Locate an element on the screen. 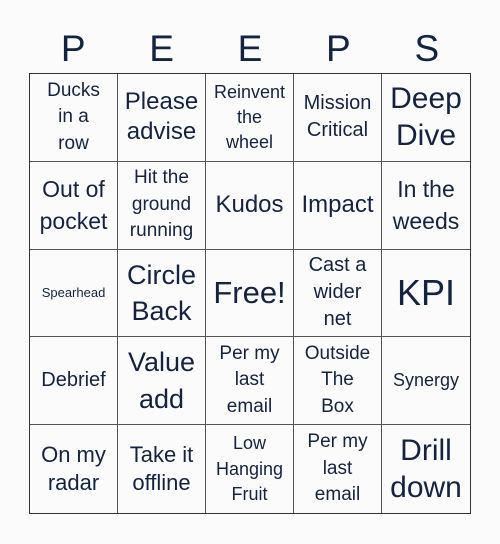  cell-label: Cast a wider net is located at coordinates (338, 292).